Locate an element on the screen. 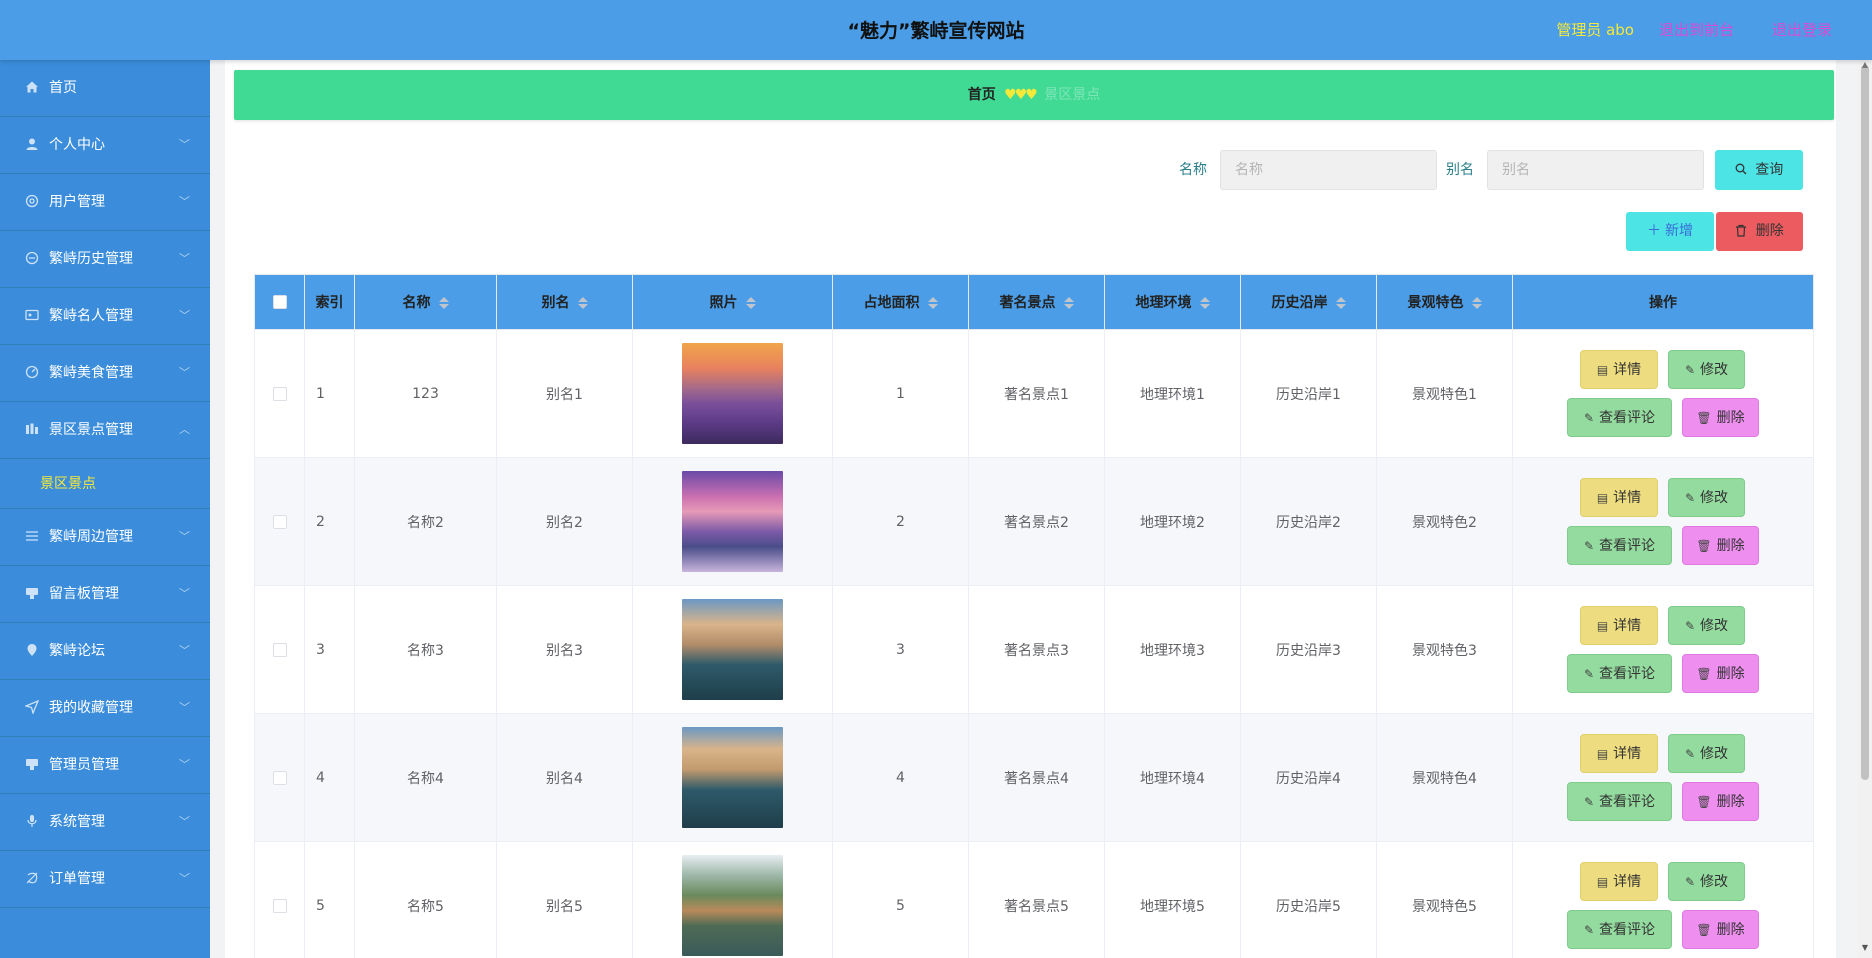 Image resolution: width=1872 pixels, height=958 pixels. header-label: 景观特色 is located at coordinates (1435, 303).